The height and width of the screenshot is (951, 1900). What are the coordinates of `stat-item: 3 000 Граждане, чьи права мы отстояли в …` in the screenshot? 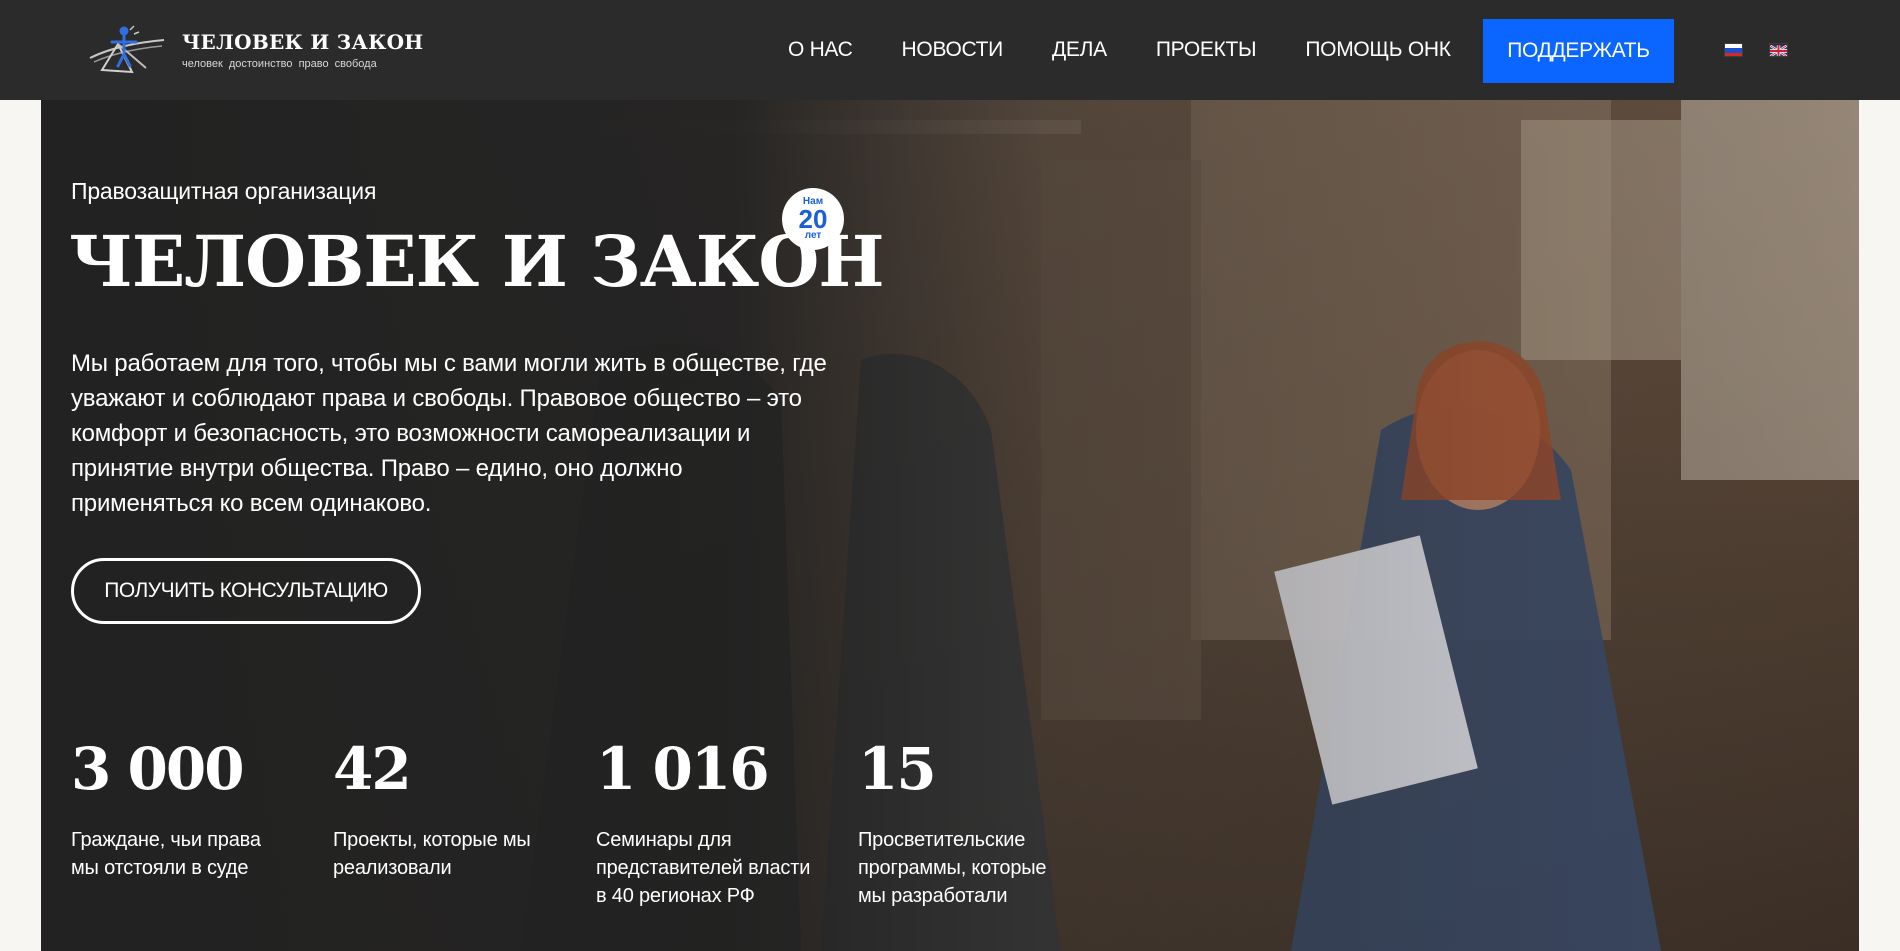 It's located at (191, 811).